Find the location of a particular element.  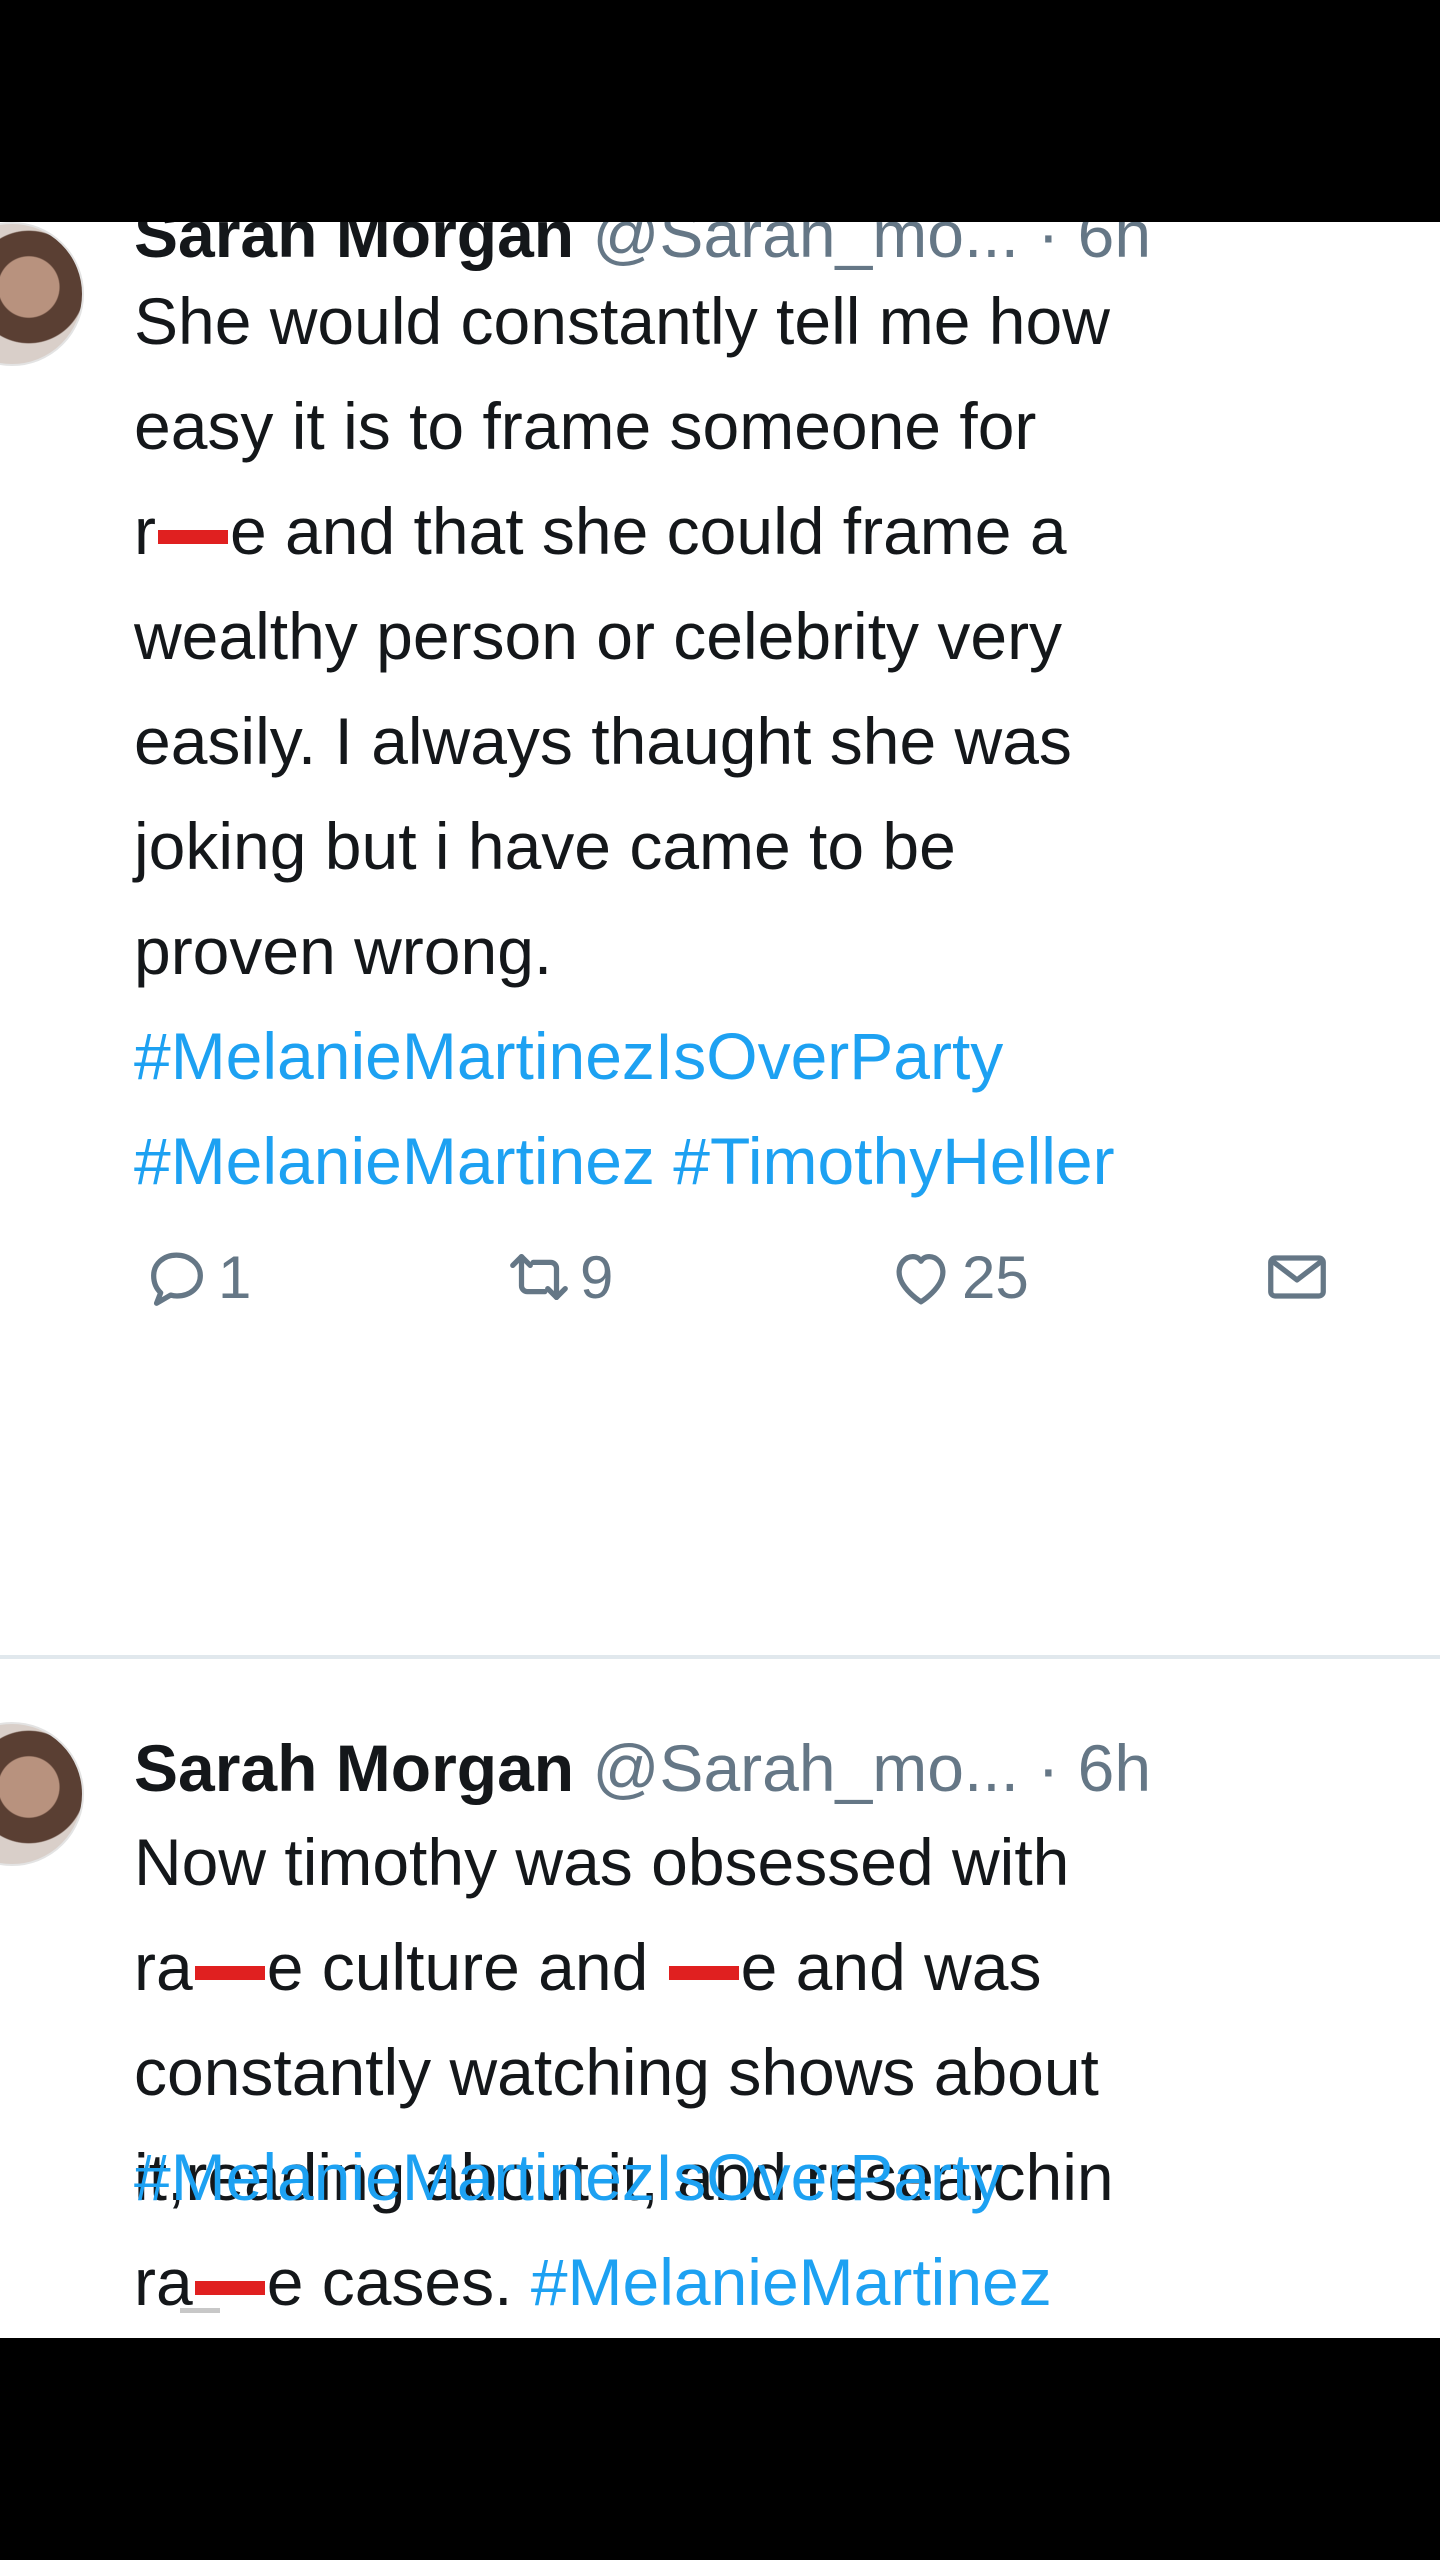

tweet-text-line: proven wrong. is located at coordinates (343, 951).